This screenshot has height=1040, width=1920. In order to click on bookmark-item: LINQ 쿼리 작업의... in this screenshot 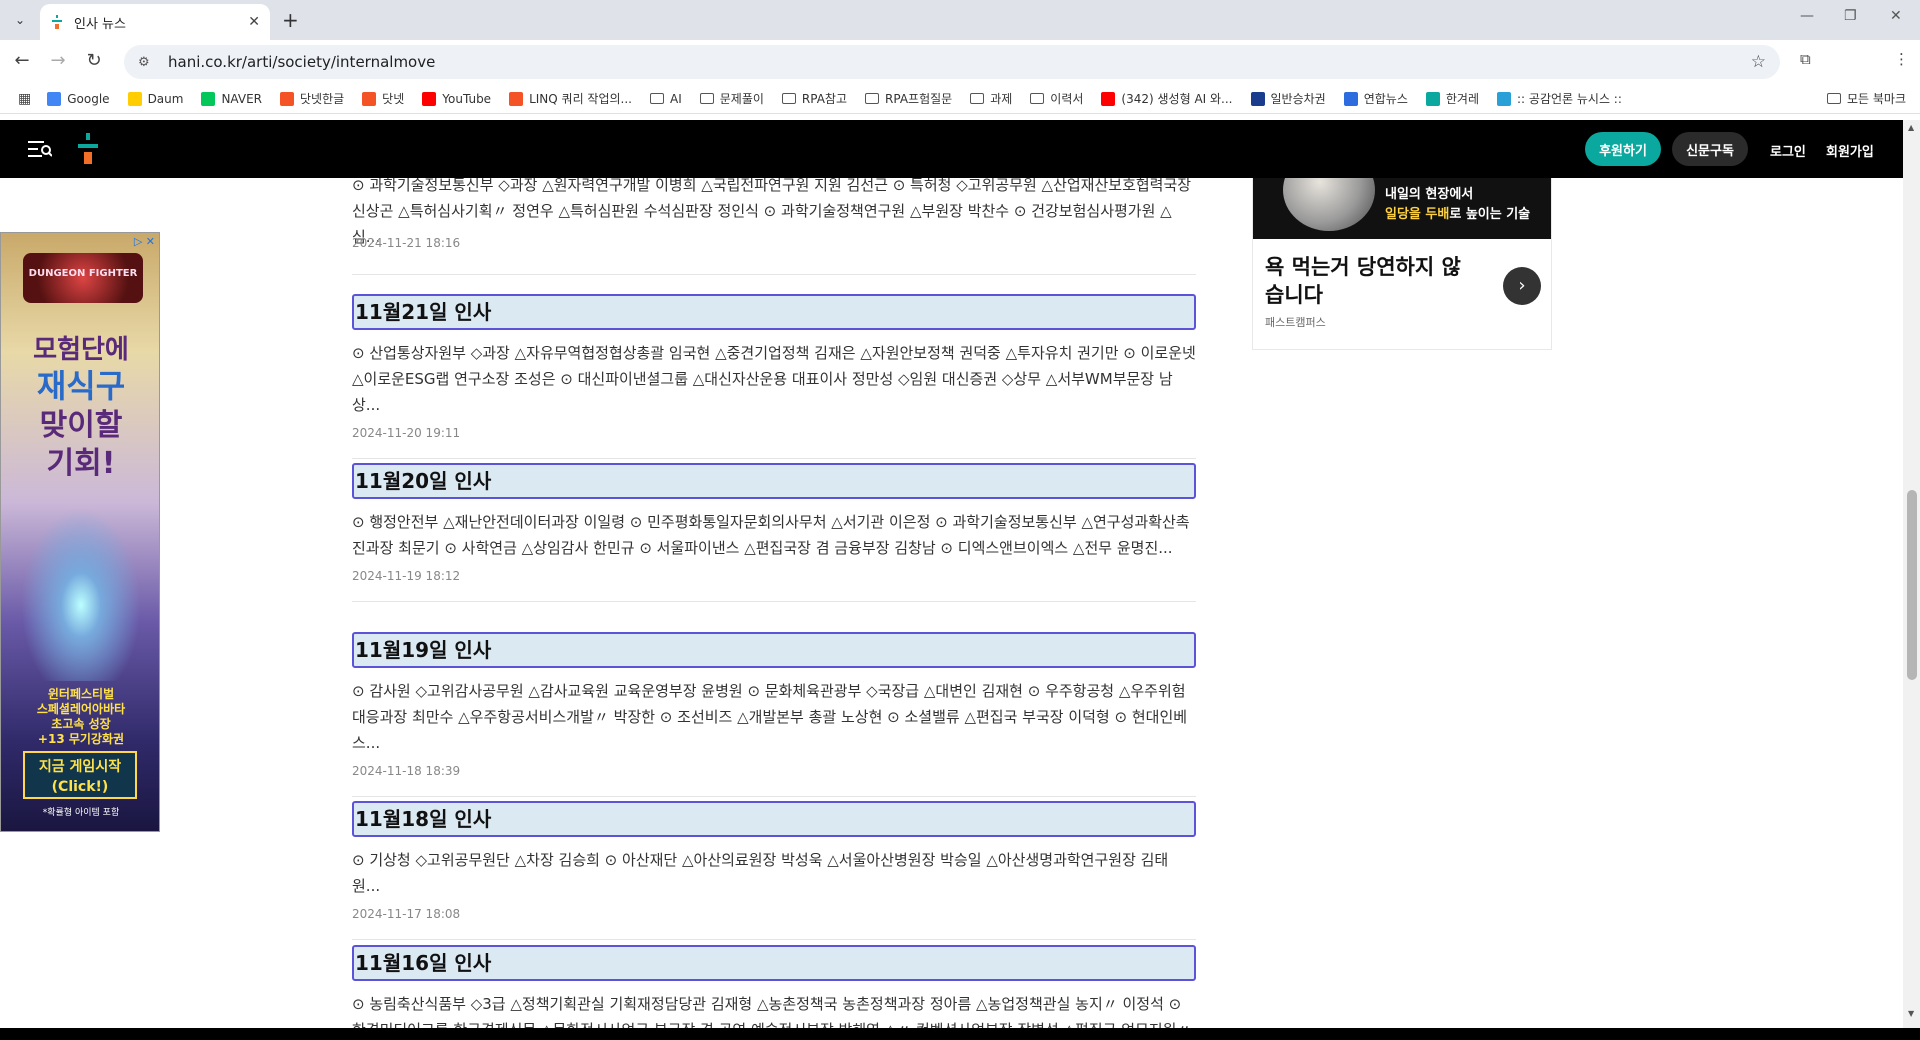, I will do `click(570, 98)`.